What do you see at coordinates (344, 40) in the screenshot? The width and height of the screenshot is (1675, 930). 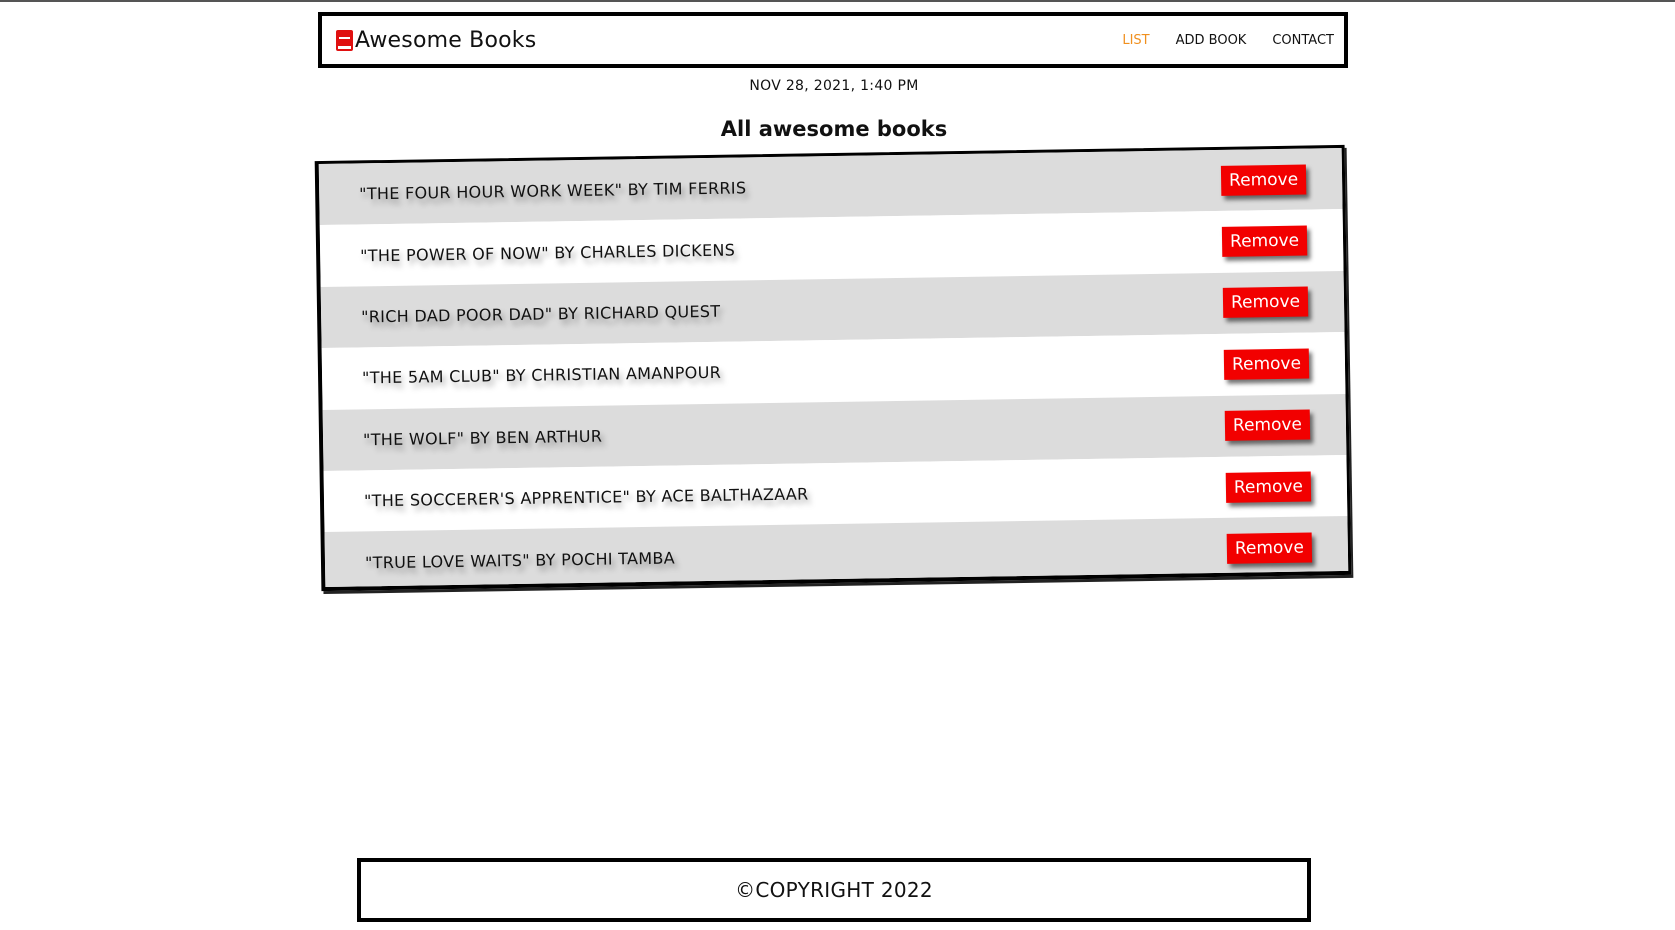 I see `book-icon` at bounding box center [344, 40].